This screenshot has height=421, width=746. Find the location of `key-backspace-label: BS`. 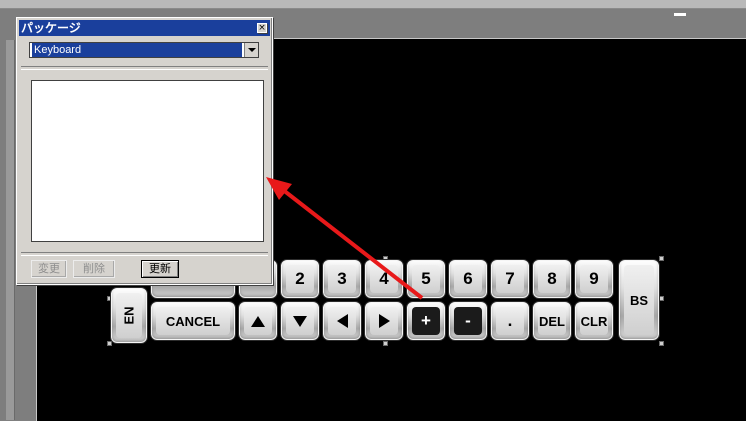

key-backspace-label: BS is located at coordinates (639, 300).